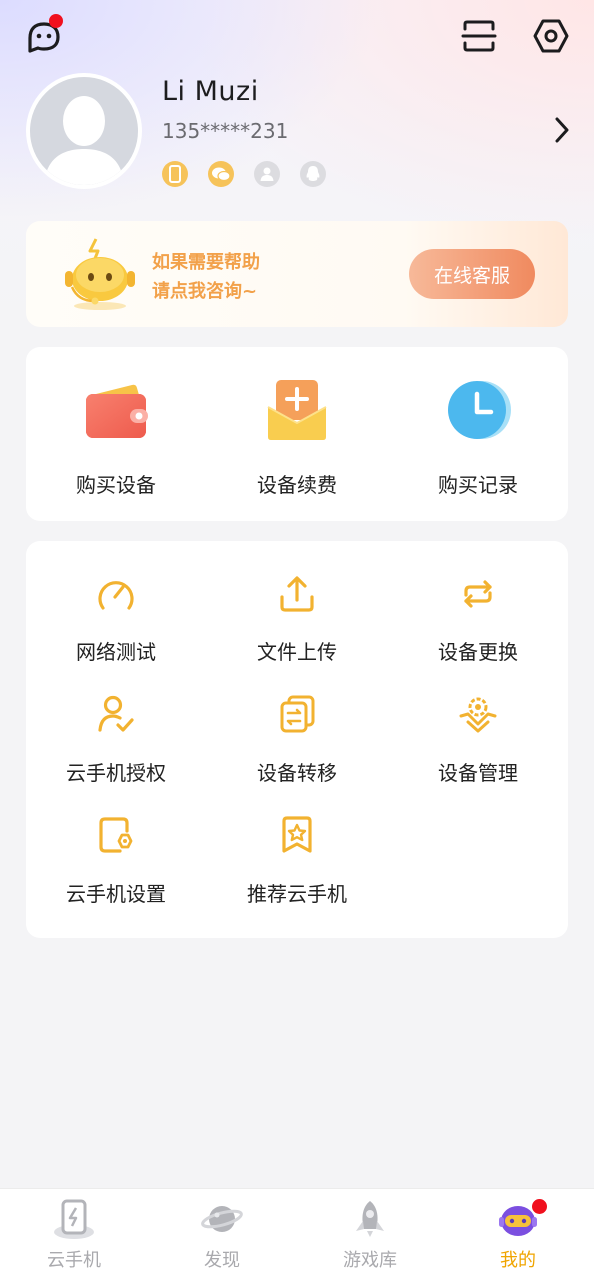 Image resolution: width=594 pixels, height=1281 pixels. What do you see at coordinates (116, 835) in the screenshot?
I see `phone-settings-icon` at bounding box center [116, 835].